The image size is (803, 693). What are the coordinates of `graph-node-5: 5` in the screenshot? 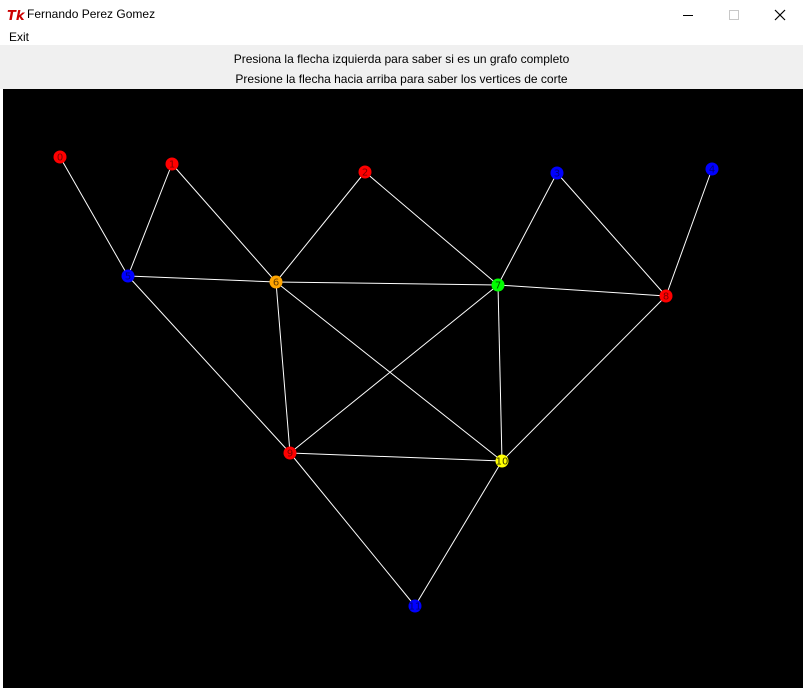 It's located at (128, 276).